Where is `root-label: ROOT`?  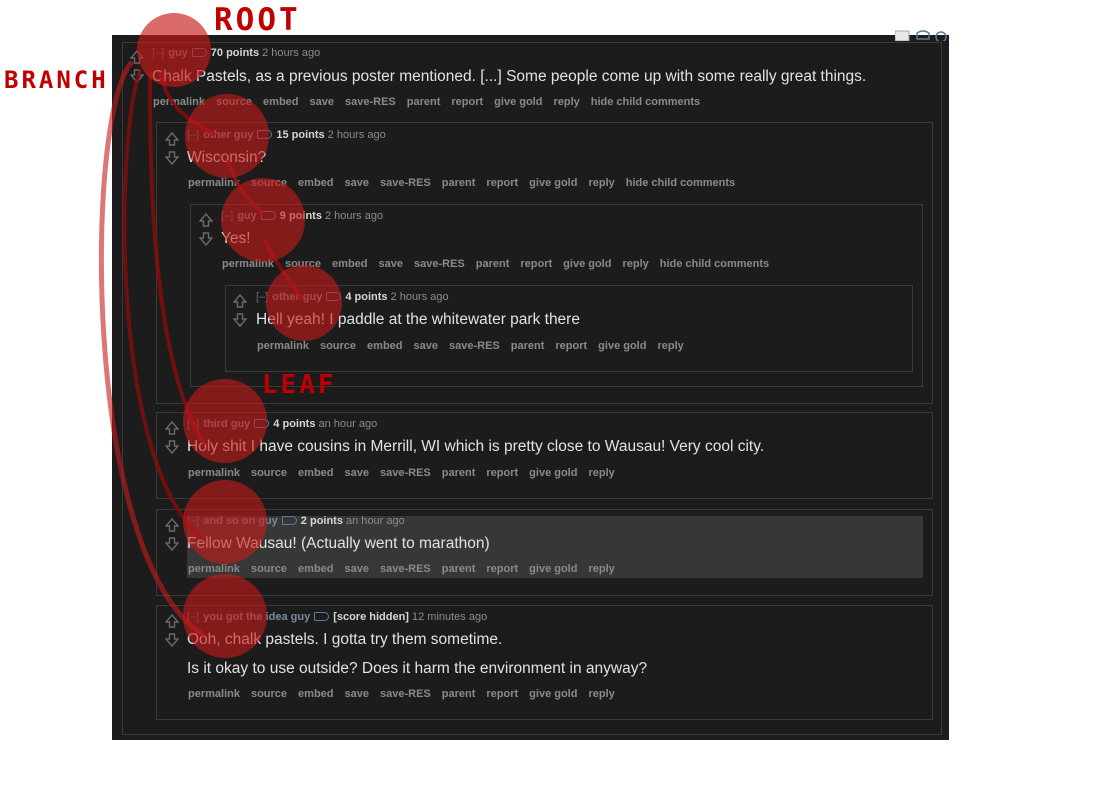 root-label: ROOT is located at coordinates (257, 20).